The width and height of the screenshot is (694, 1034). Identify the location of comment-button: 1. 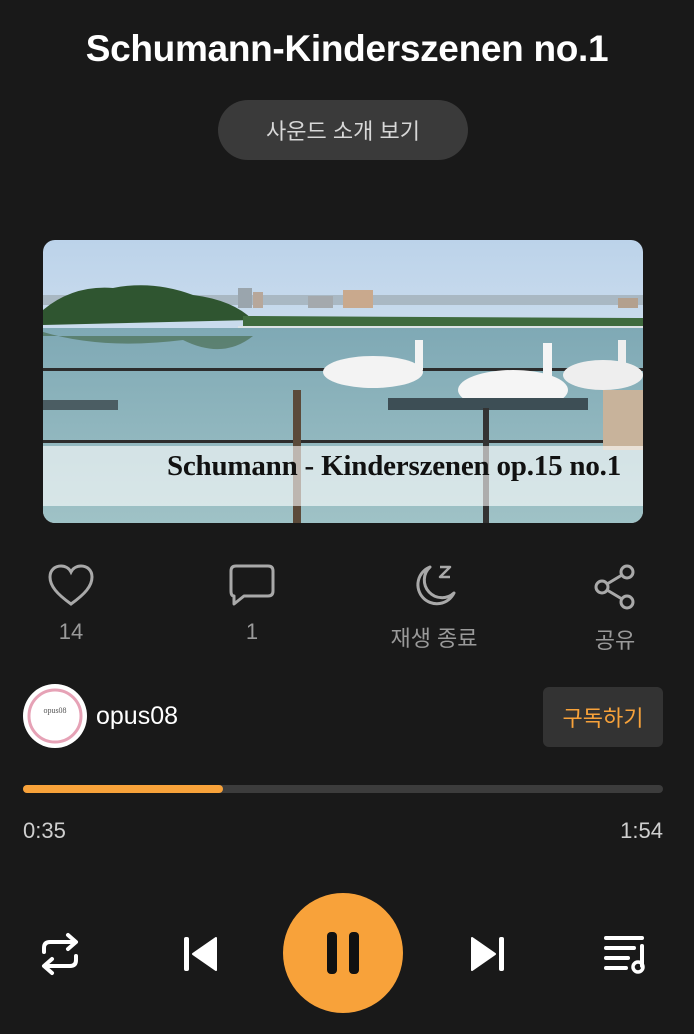
(252, 604).